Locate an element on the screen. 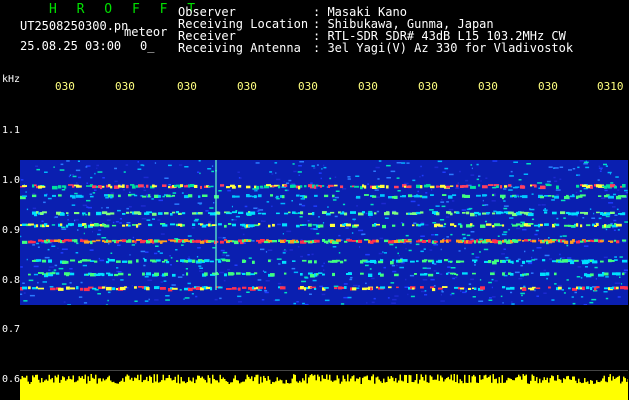  time-tick: 030 is located at coordinates (125, 86).